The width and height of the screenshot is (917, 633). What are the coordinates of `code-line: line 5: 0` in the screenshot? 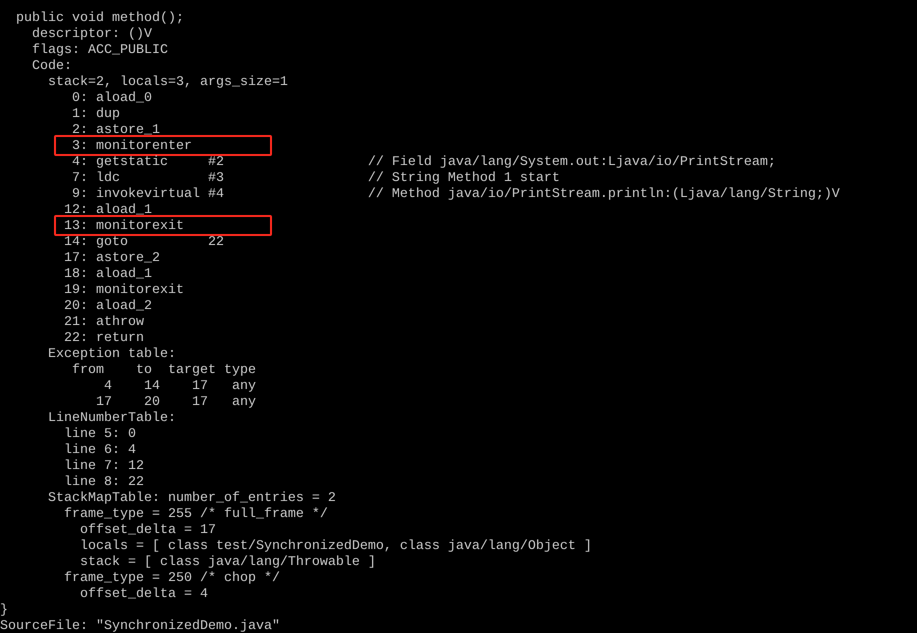 It's located at (99, 434).